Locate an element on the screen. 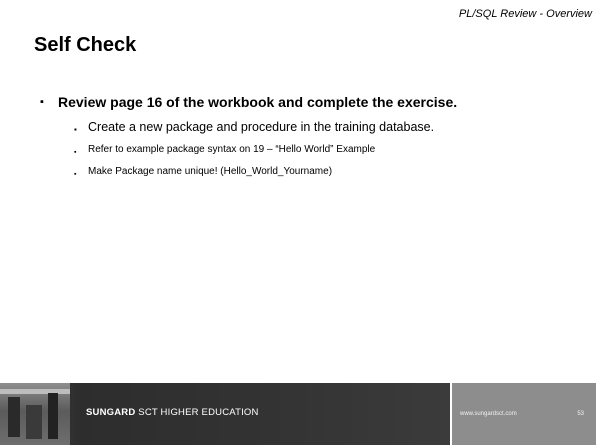 Image resolution: width=596 pixels, height=445 pixels. campus-photo is located at coordinates (35, 414).